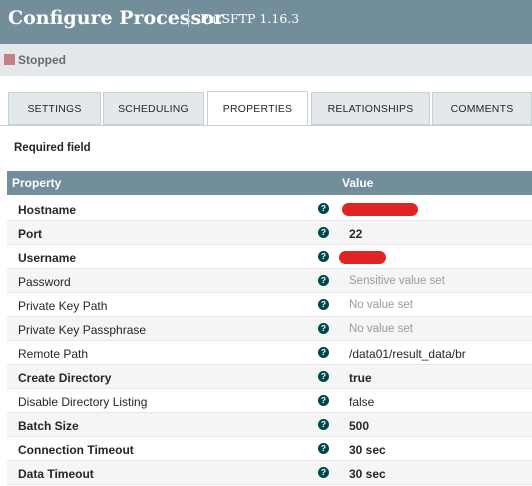 Image resolution: width=532 pixels, height=486 pixels. I want to click on property-name: Connection Timeout, so click(76, 450).